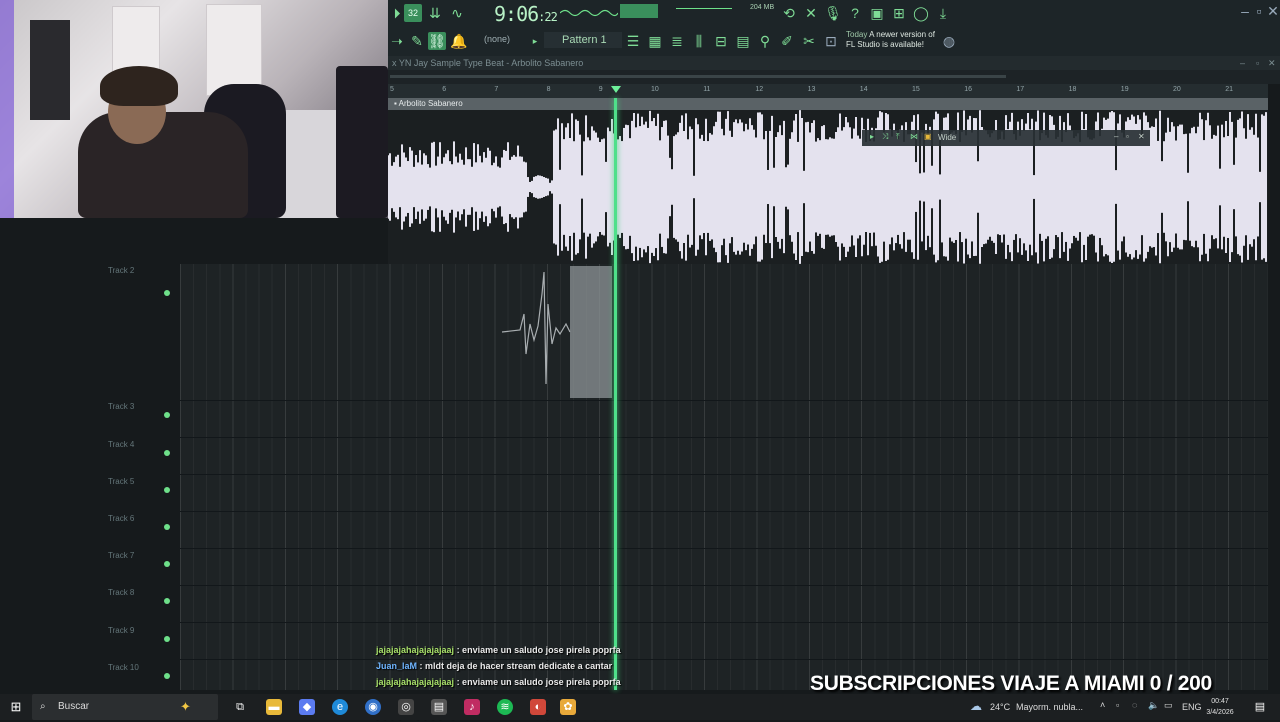 Image resolution: width=1280 pixels, height=722 pixels. What do you see at coordinates (121, 592) in the screenshot?
I see `track-label: Track 8` at bounding box center [121, 592].